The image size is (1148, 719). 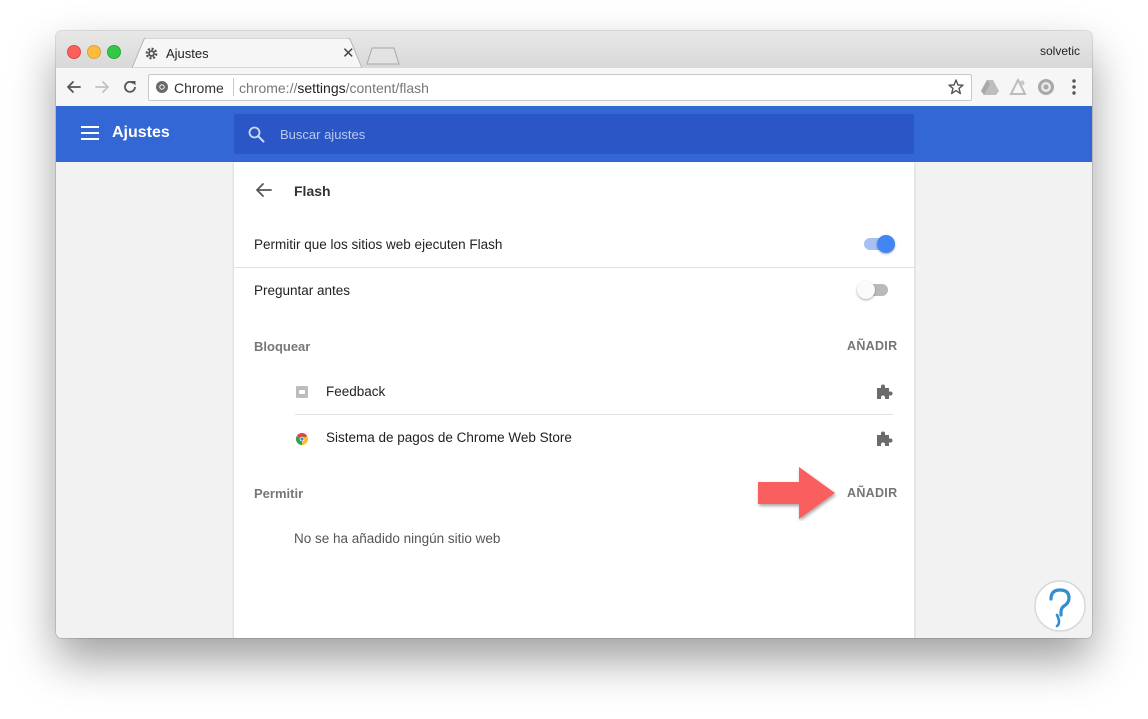 What do you see at coordinates (187, 53) in the screenshot?
I see `tab-title: Ajustes` at bounding box center [187, 53].